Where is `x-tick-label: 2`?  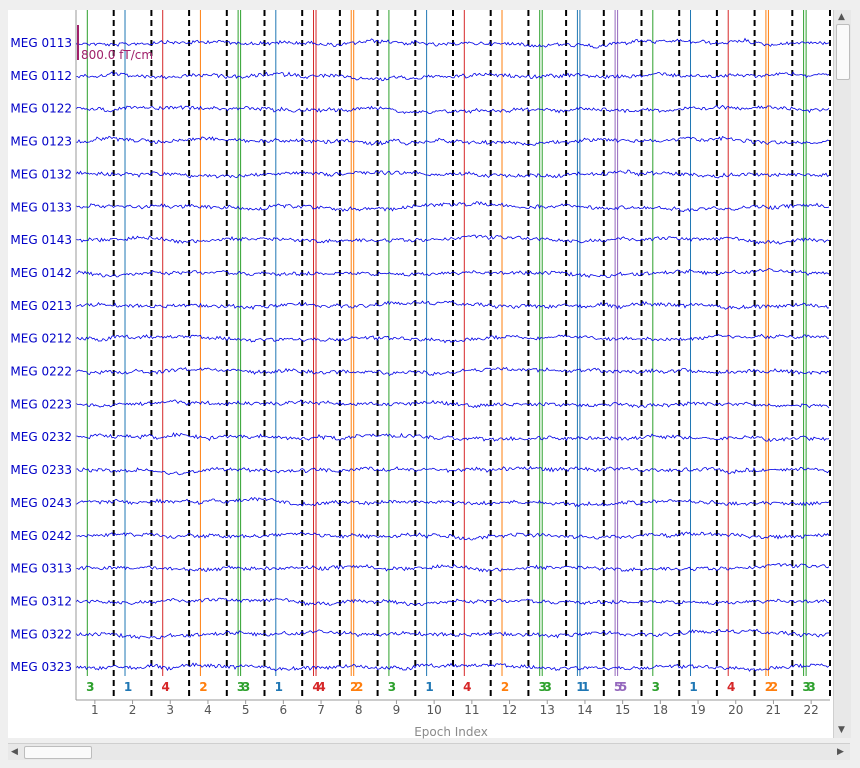
x-tick-label: 2 is located at coordinates (133, 710).